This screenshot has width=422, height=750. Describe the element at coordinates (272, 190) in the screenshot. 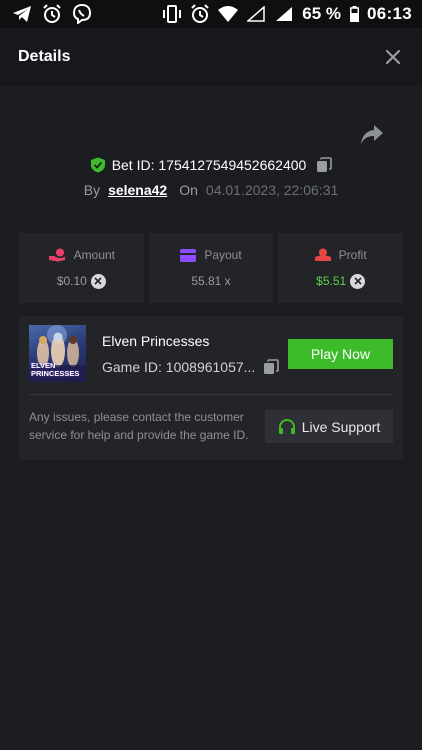

I see `bet-date: 04.01.2023, 22:06:31` at that location.